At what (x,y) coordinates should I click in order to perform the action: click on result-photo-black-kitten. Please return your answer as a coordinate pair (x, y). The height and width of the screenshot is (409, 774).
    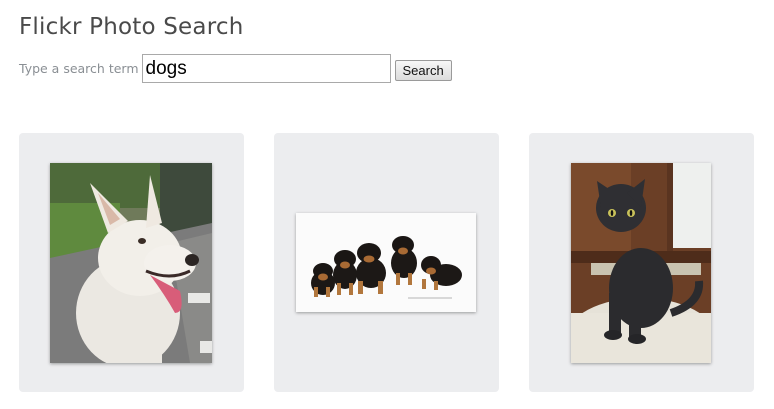
    Looking at the image, I should click on (641, 263).